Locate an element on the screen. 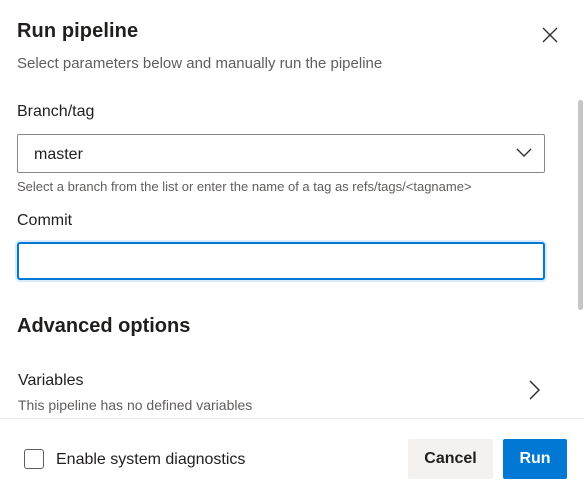  commit-label: Commit is located at coordinates (45, 220).